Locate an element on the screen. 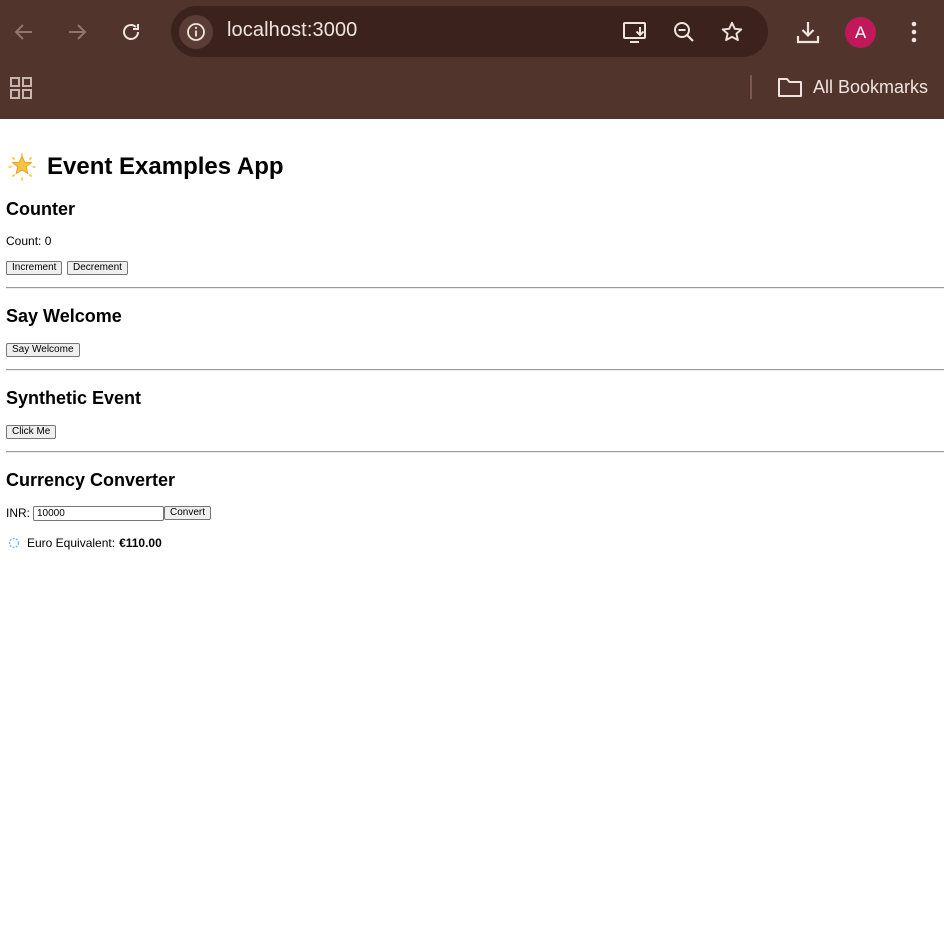  zoom-button is located at coordinates (684, 32).